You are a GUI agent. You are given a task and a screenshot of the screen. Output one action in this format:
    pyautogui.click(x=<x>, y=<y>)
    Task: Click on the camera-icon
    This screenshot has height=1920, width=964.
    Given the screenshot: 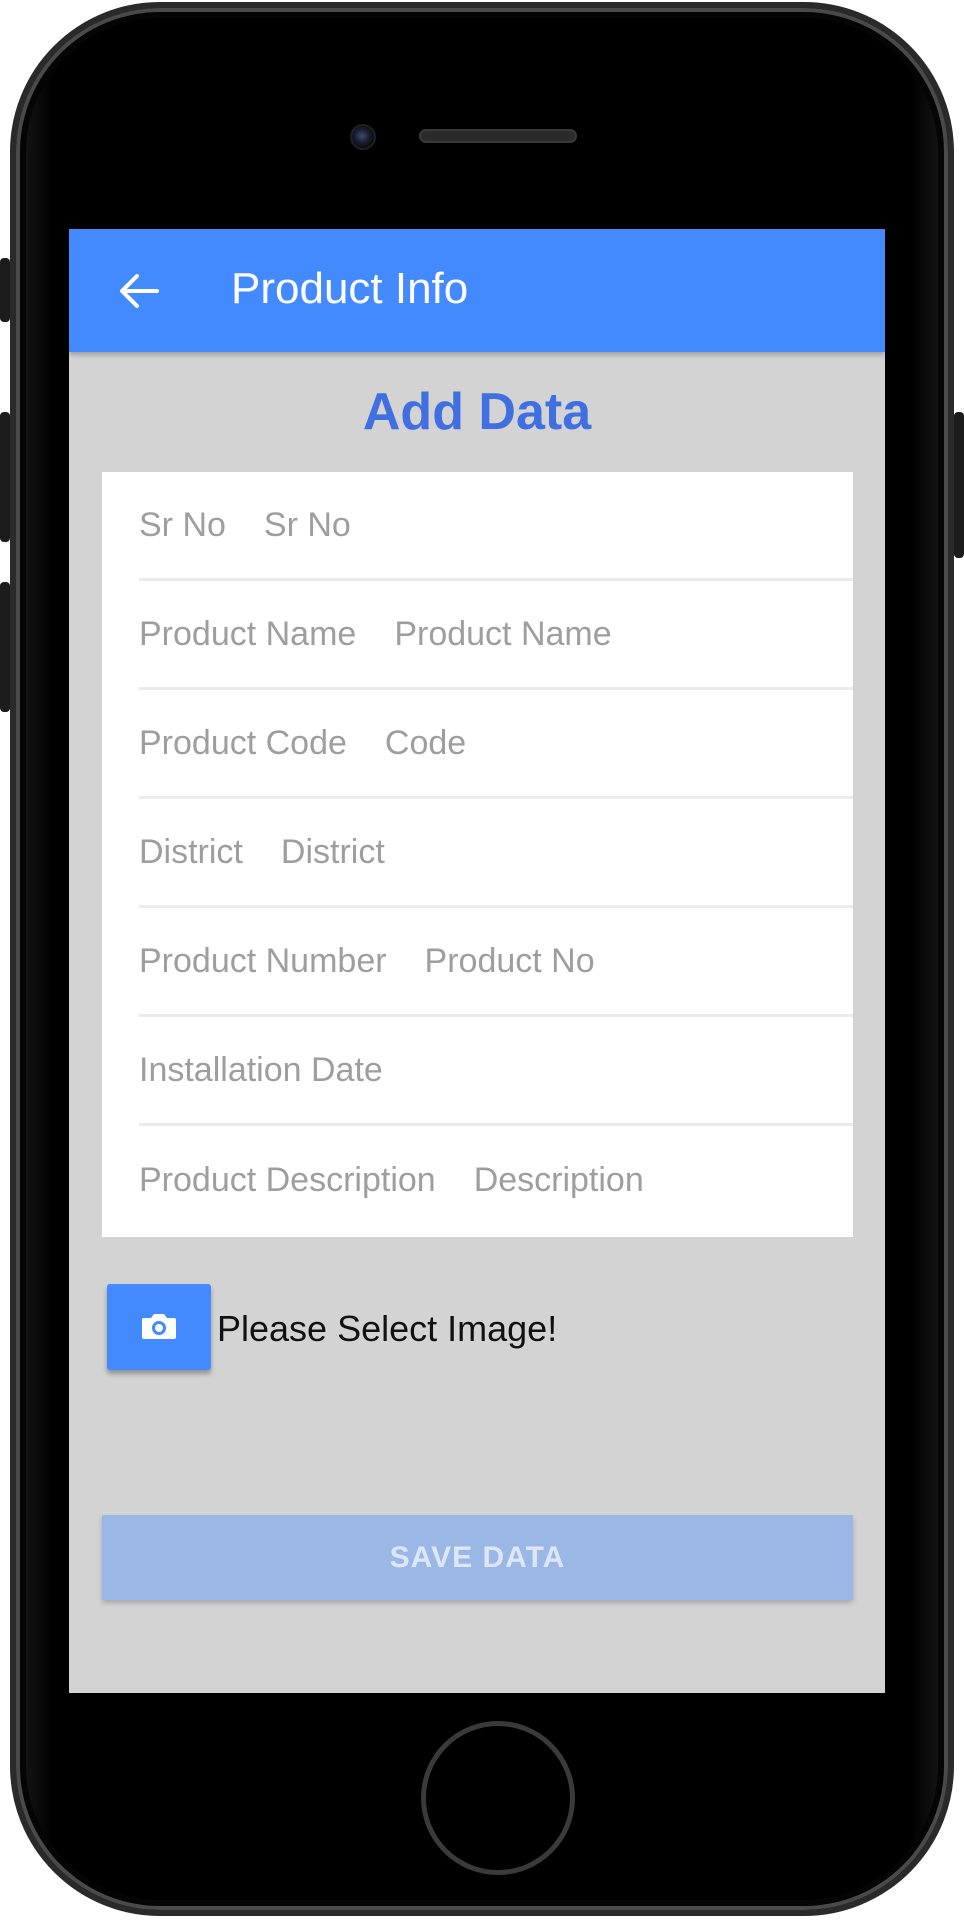 What is the action you would take?
    pyautogui.click(x=159, y=1326)
    